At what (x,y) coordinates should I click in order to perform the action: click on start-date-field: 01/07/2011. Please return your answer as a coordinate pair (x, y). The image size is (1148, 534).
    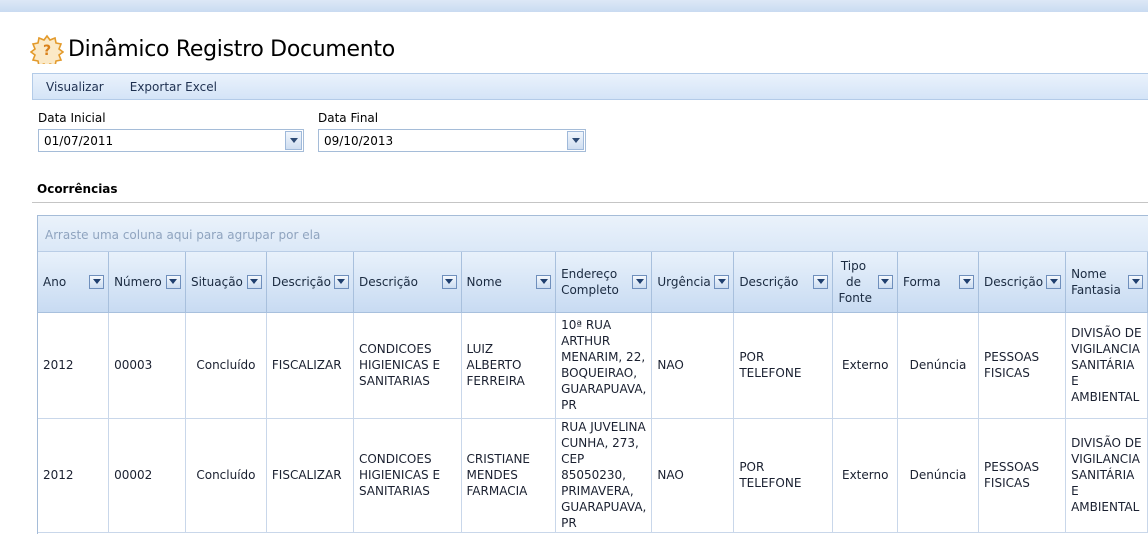
    Looking at the image, I should click on (171, 140).